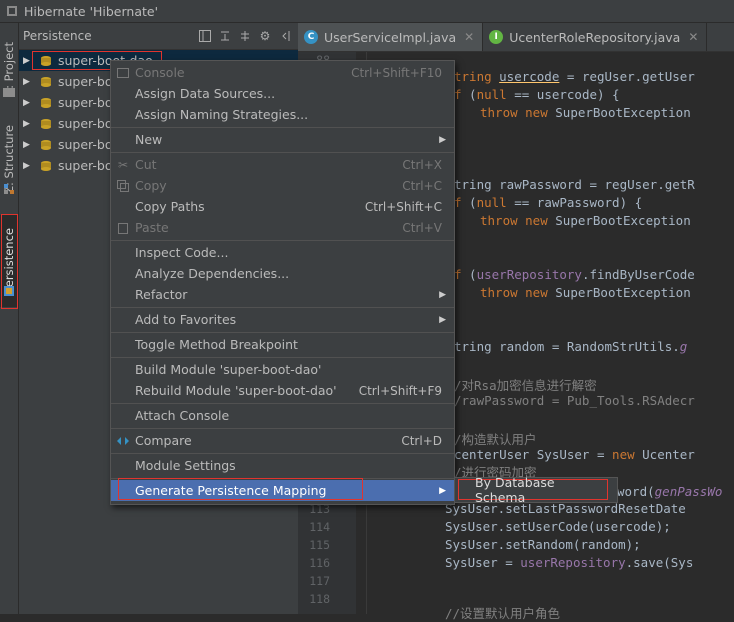  Describe the element at coordinates (636, 491) in the screenshot. I see `code-token: word(` at that location.